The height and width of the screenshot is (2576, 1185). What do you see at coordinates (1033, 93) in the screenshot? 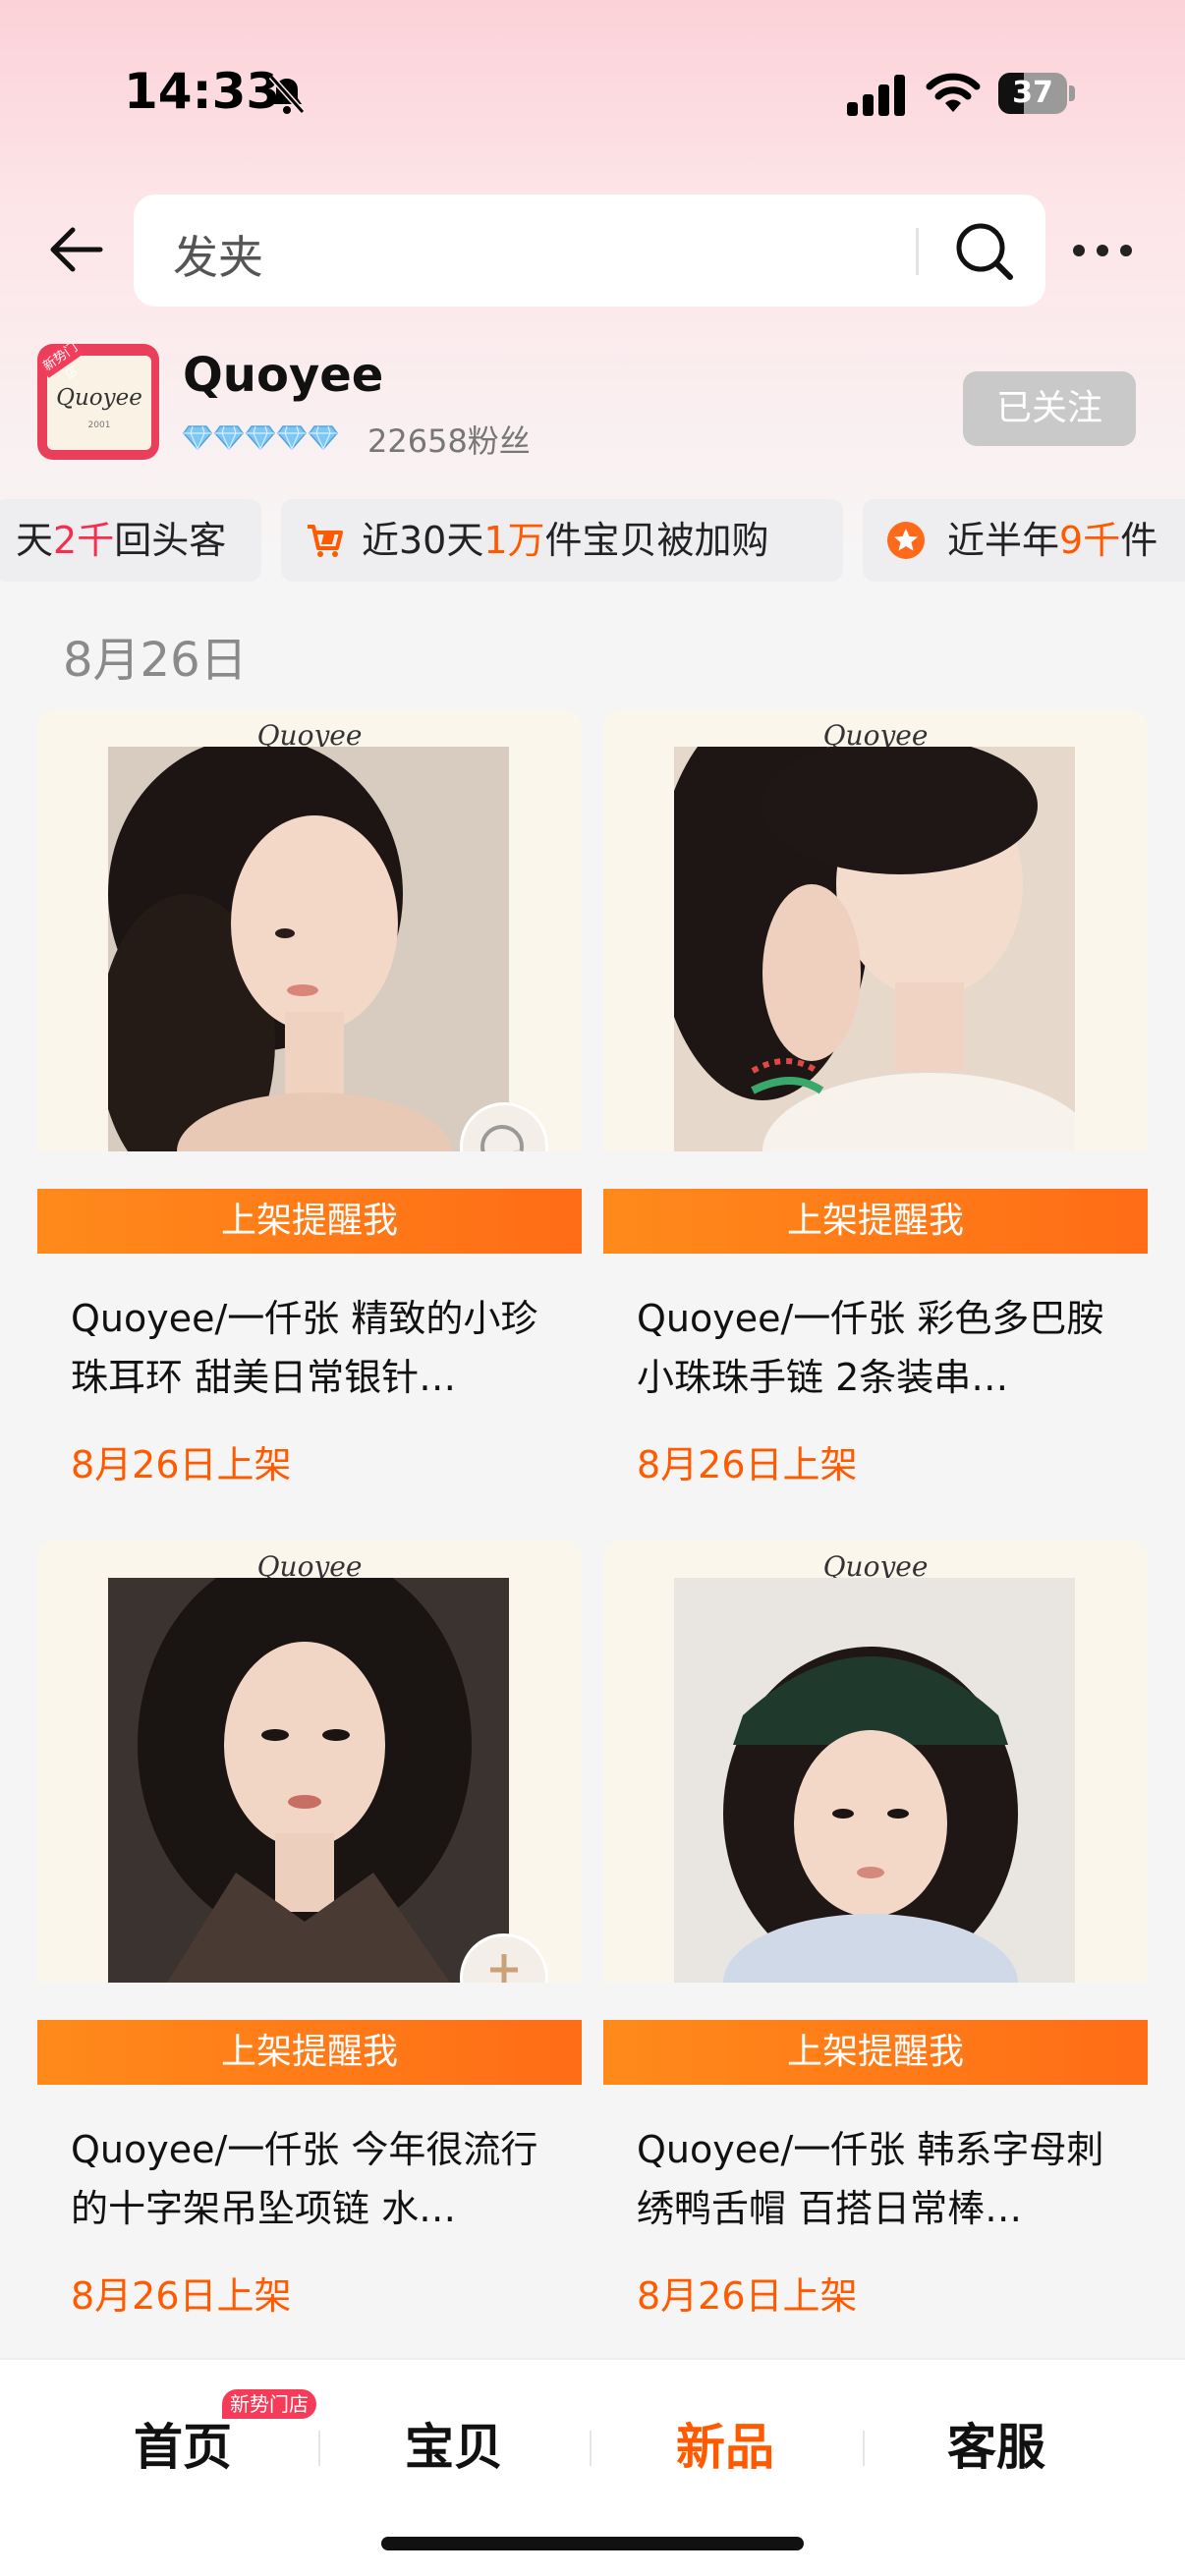
I see `battery-percent: 37` at bounding box center [1033, 93].